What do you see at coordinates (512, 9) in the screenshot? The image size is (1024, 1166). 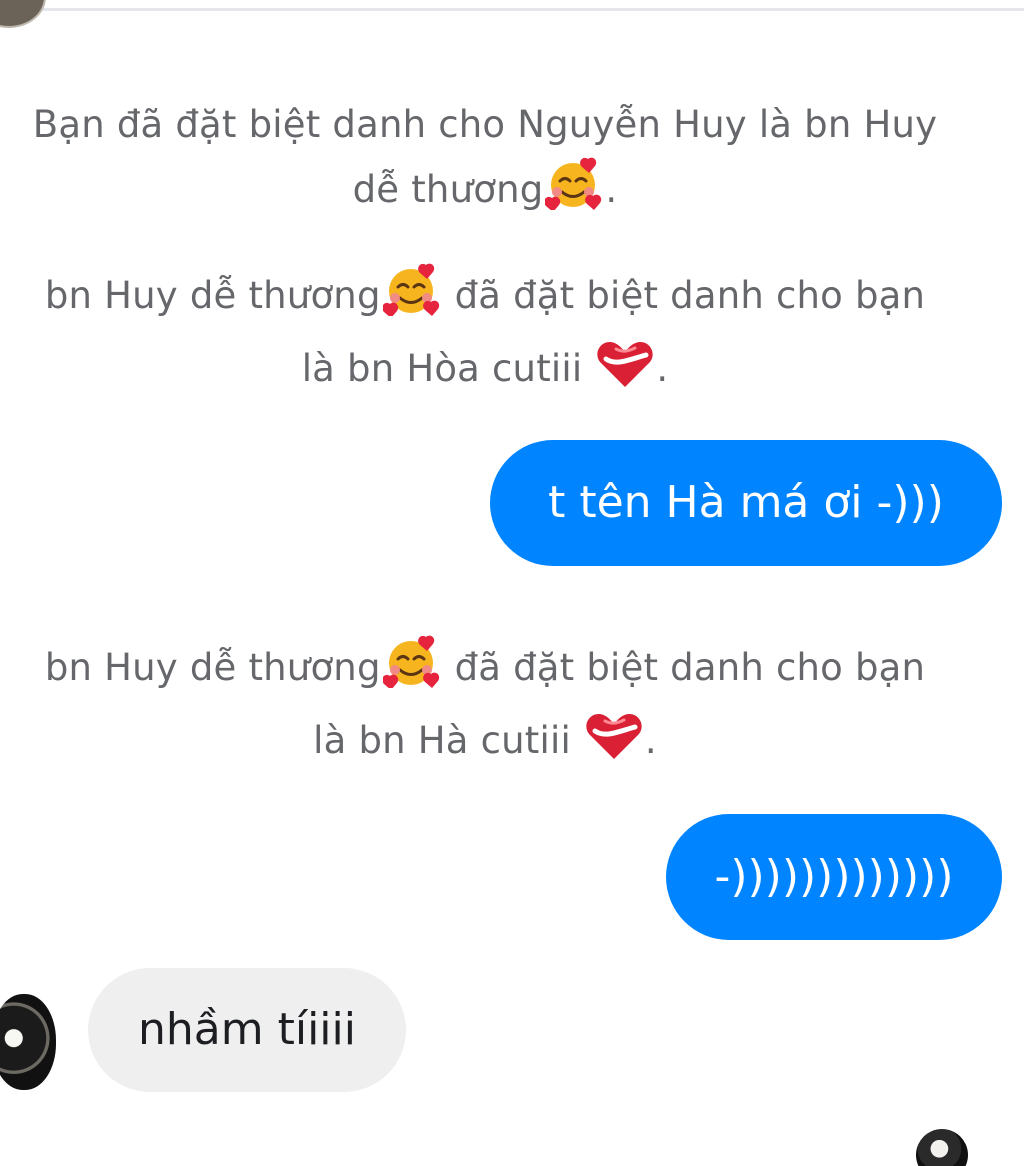 I see `top-divider` at bounding box center [512, 9].